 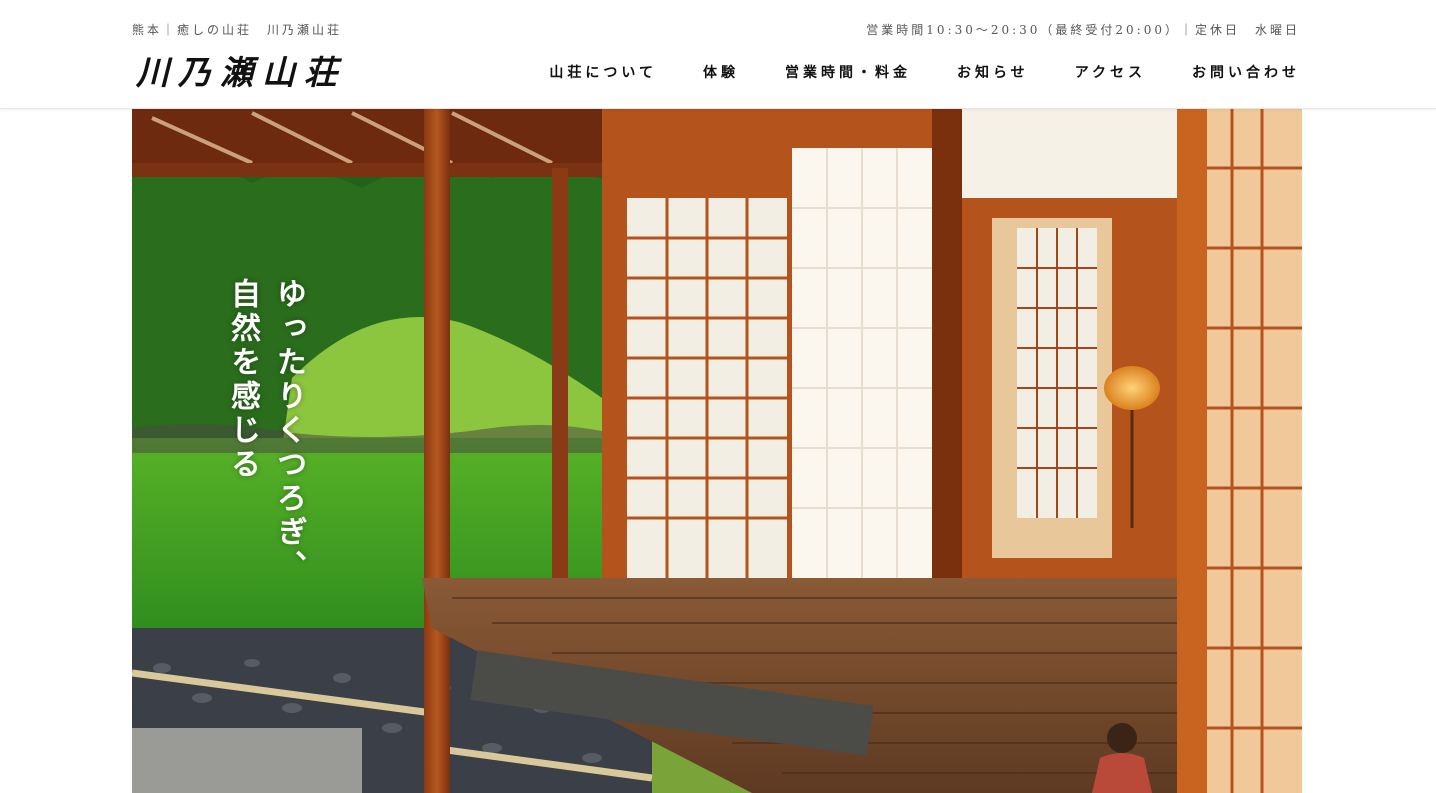 I want to click on hero-copy-line-2: 自然を感じる, so click(x=242, y=380).